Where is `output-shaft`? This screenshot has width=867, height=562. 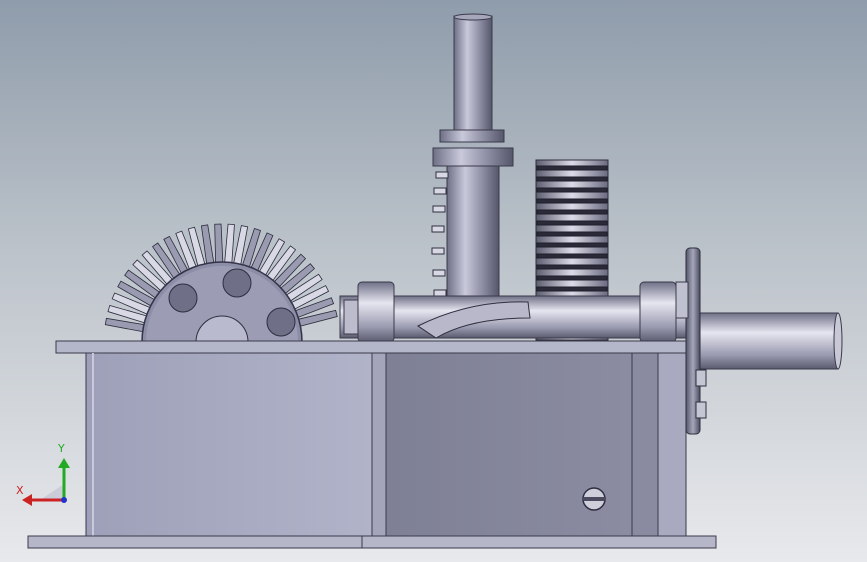 output-shaft is located at coordinates (771, 341).